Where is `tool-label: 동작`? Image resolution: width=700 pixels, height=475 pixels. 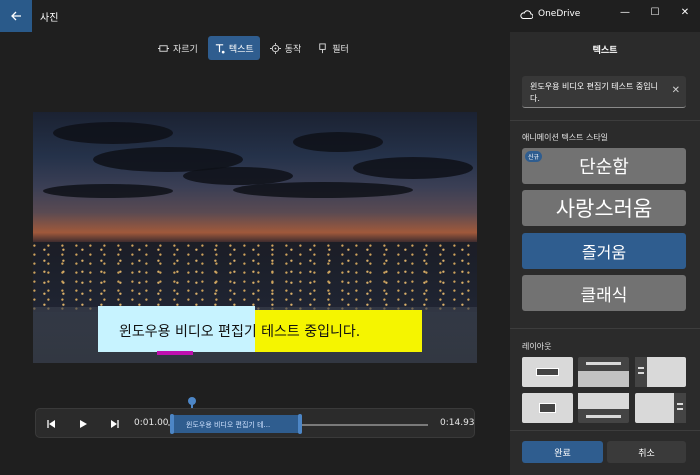
tool-label: 동작 is located at coordinates (293, 49).